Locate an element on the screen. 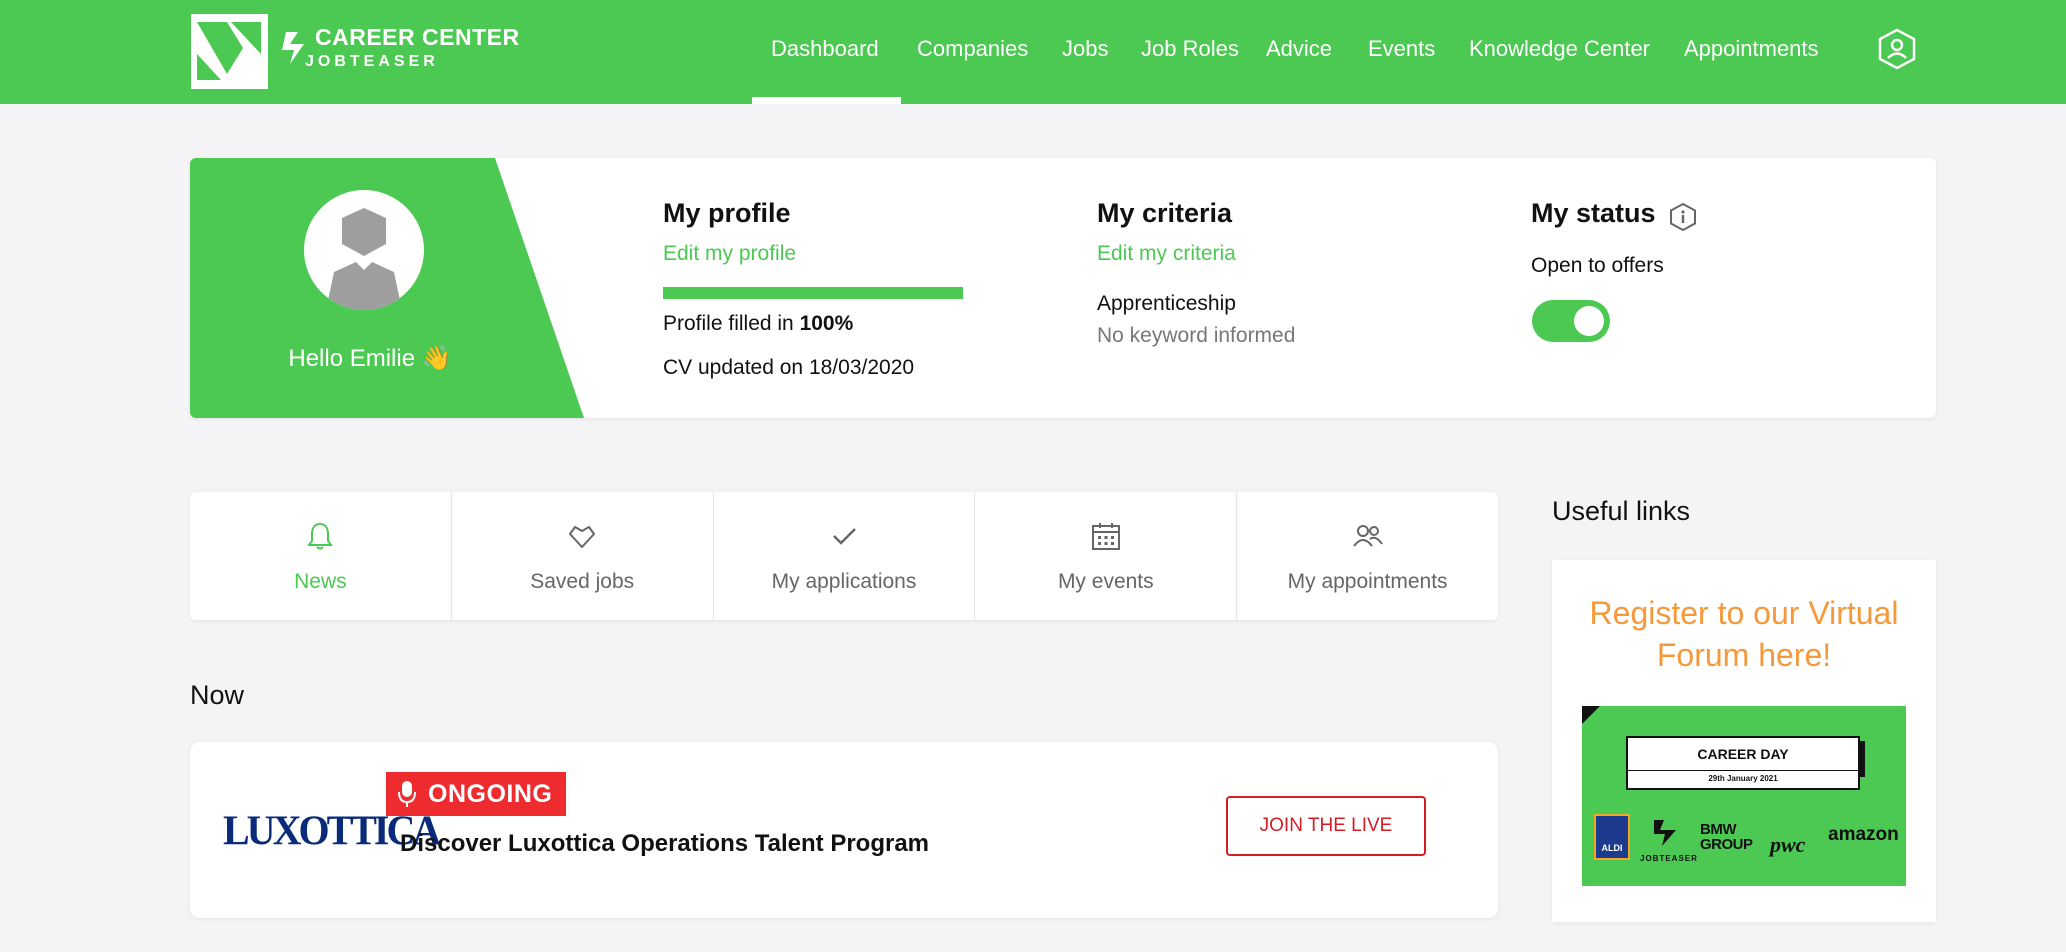  greeting-text: Hello Emilie is located at coordinates (352, 358).